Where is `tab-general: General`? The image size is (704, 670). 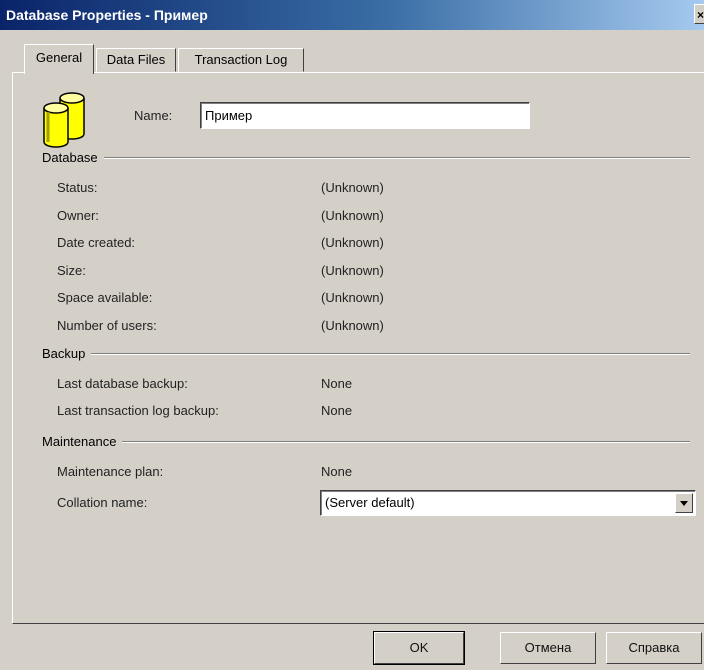
tab-general: General is located at coordinates (59, 59).